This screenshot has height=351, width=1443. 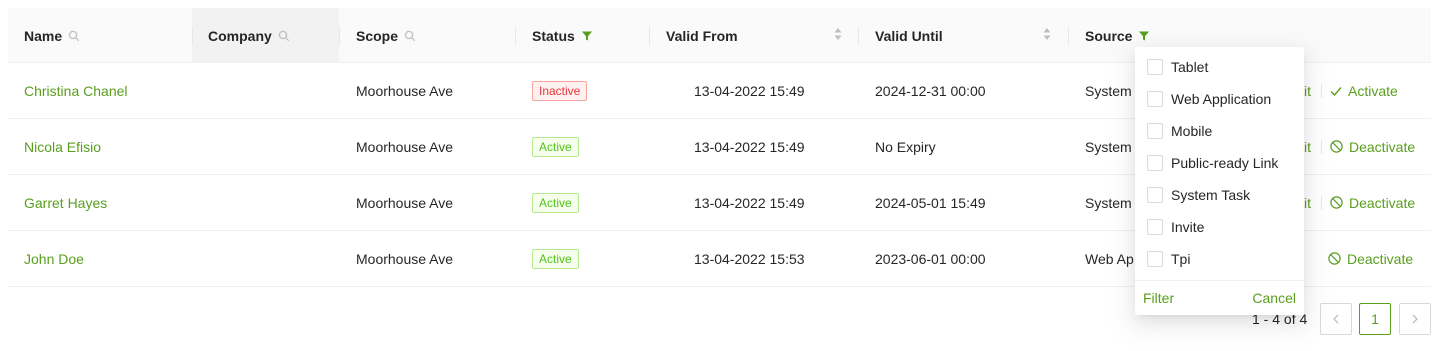 I want to click on column-header-name: Name, so click(x=52, y=35).